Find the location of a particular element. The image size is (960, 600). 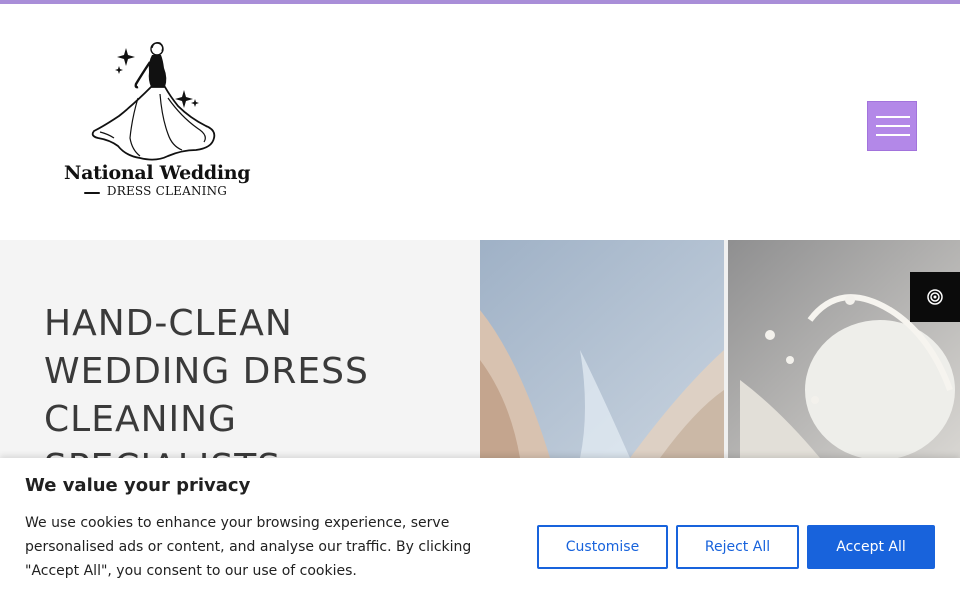

accept-all-button: Accept All is located at coordinates (871, 547).